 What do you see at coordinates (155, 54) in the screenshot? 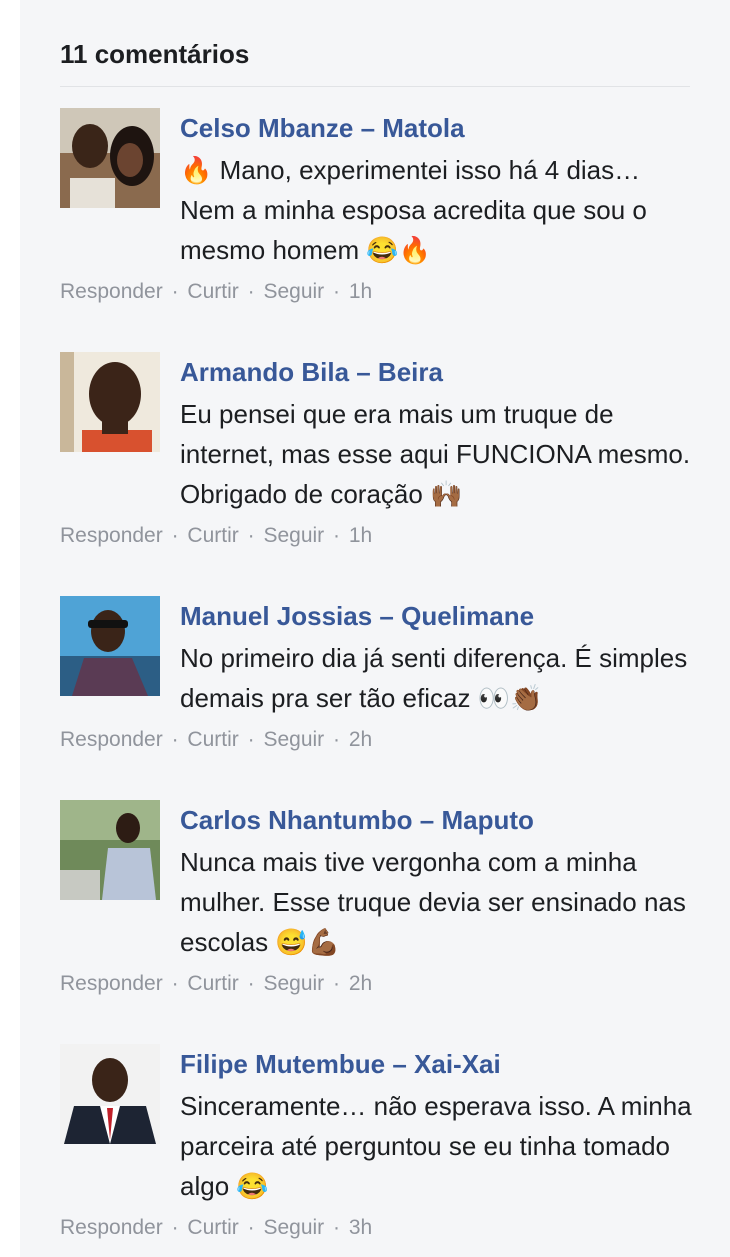
I see `comment-count-title: 11 comentários` at bounding box center [155, 54].